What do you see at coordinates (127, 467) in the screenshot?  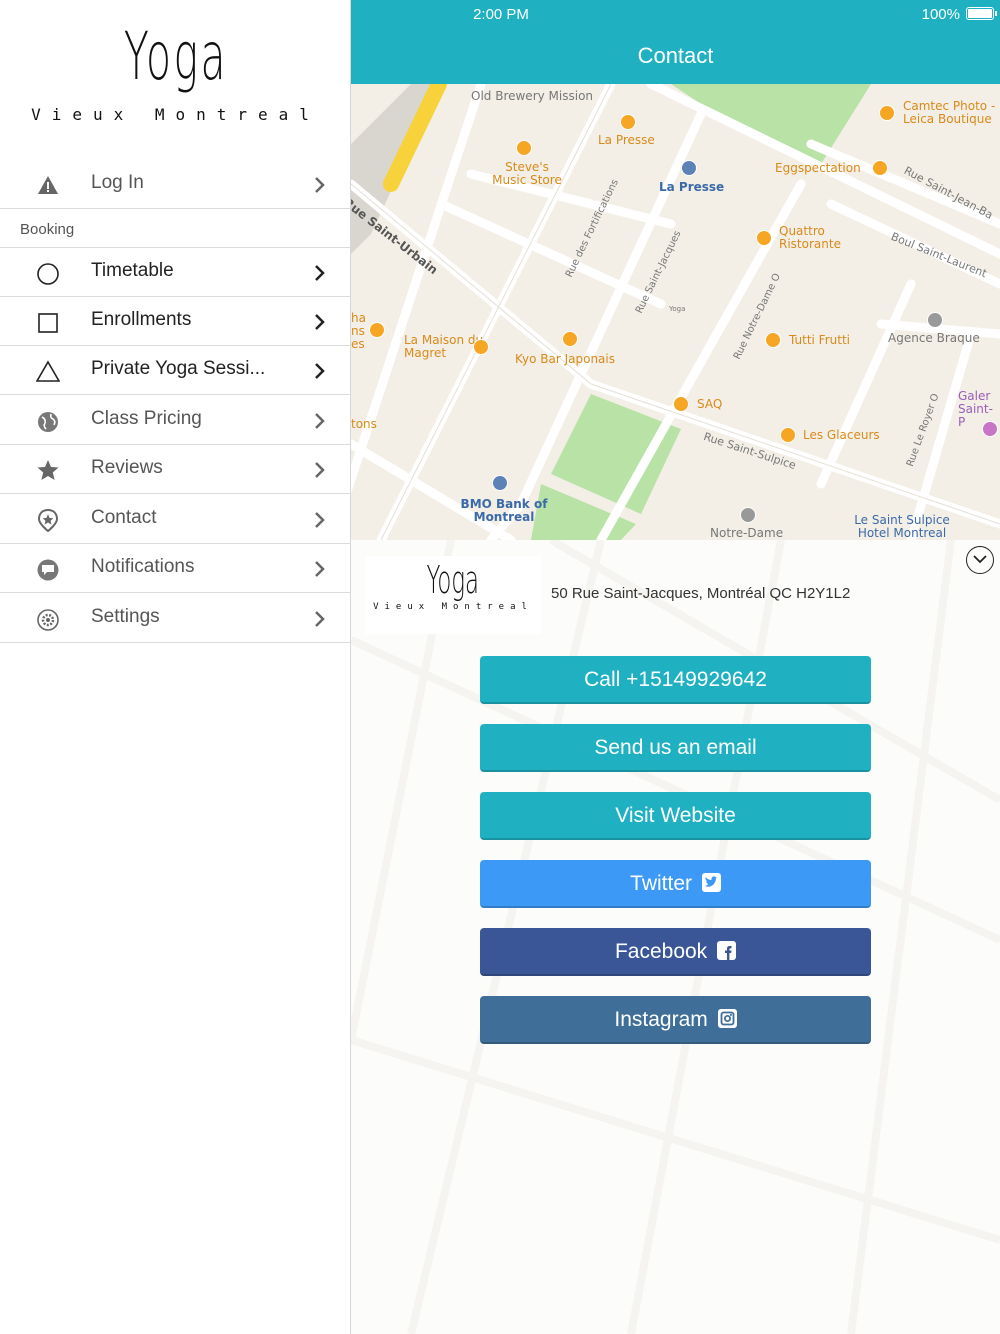 I see `sidebar-item-label: Reviews` at bounding box center [127, 467].